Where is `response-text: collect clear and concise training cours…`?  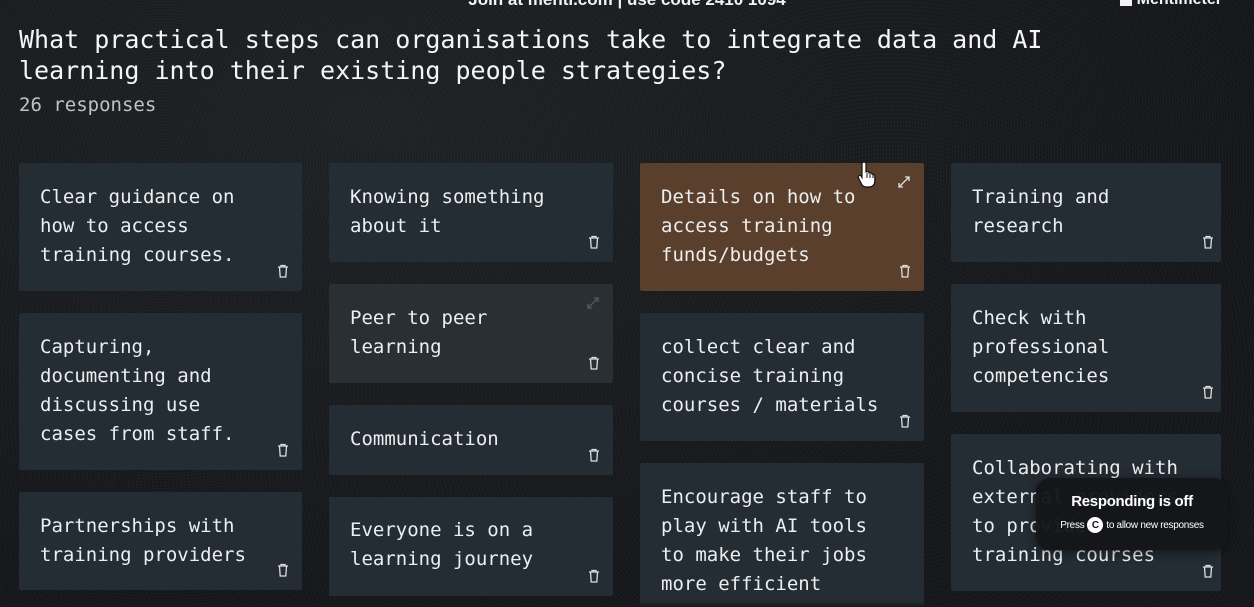 response-text: collect clear and concise training cours… is located at coordinates (770, 376).